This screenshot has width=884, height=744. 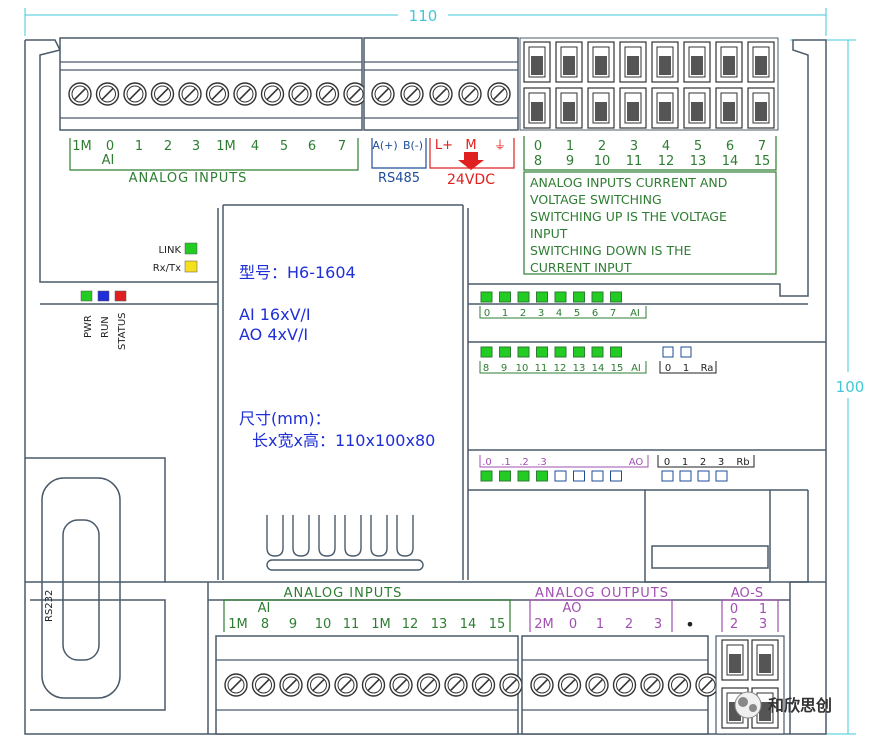 What do you see at coordinates (273, 334) in the screenshot?
I see `ao-spec-text: AO 4xV/I` at bounding box center [273, 334].